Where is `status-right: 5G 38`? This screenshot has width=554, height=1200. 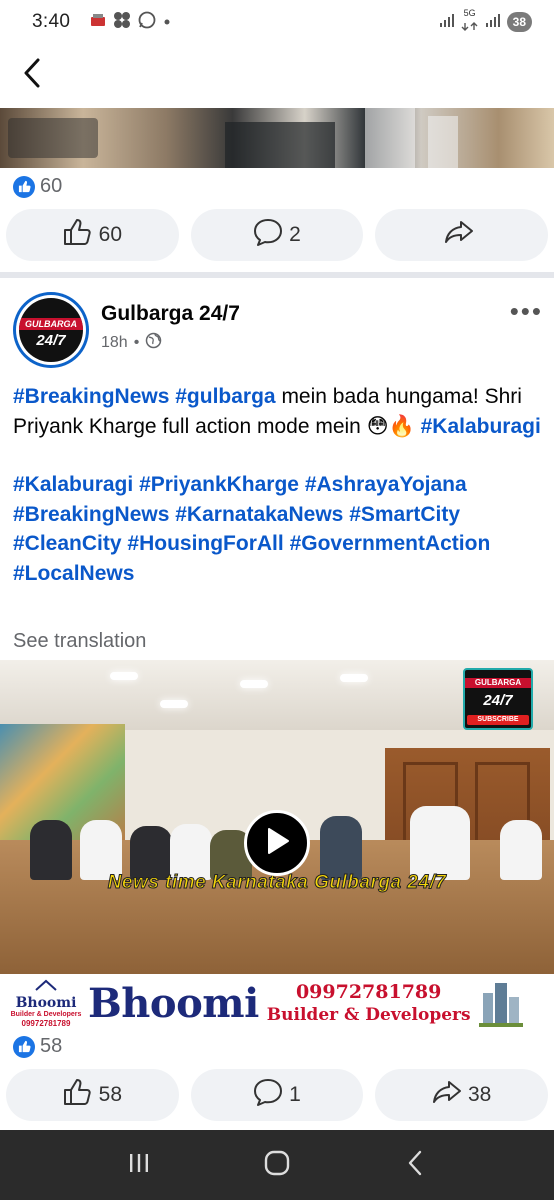
status-right: 5G 38 is located at coordinates (485, 21).